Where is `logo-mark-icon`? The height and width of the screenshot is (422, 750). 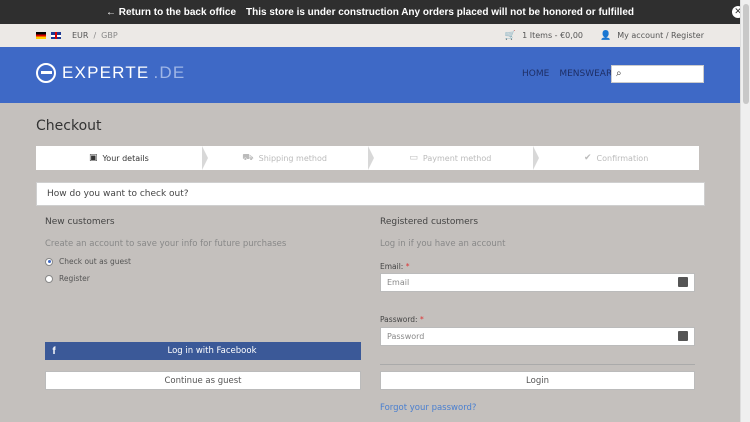
logo-mark-icon is located at coordinates (46, 73).